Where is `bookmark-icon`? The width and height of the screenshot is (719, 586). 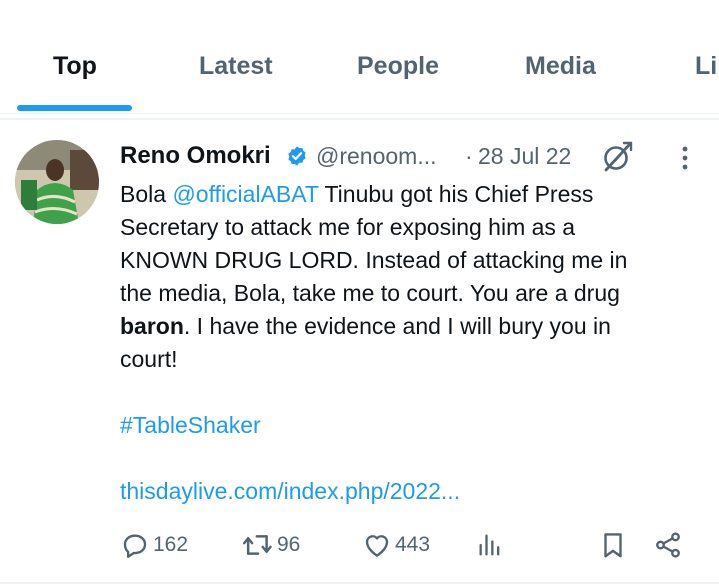 bookmark-icon is located at coordinates (613, 545).